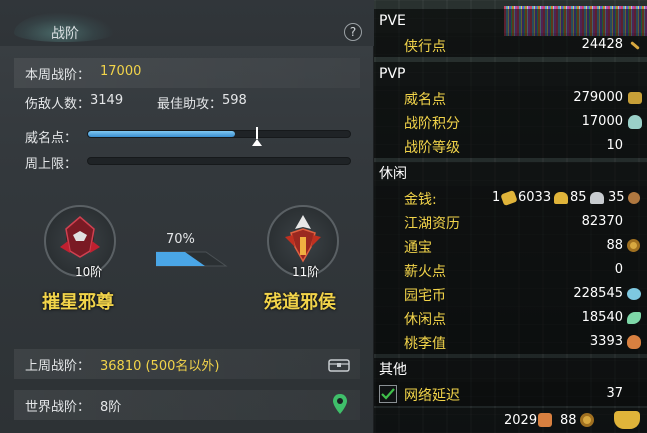 The image size is (647, 433). I want to click on prestige-bar, so click(219, 134).